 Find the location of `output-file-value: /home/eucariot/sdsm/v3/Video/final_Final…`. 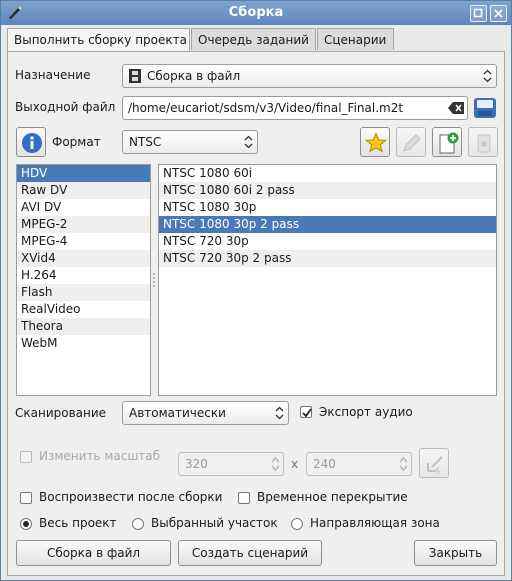

output-file-value: /home/eucariot/sdsm/v3/Video/final_Final… is located at coordinates (266, 108).